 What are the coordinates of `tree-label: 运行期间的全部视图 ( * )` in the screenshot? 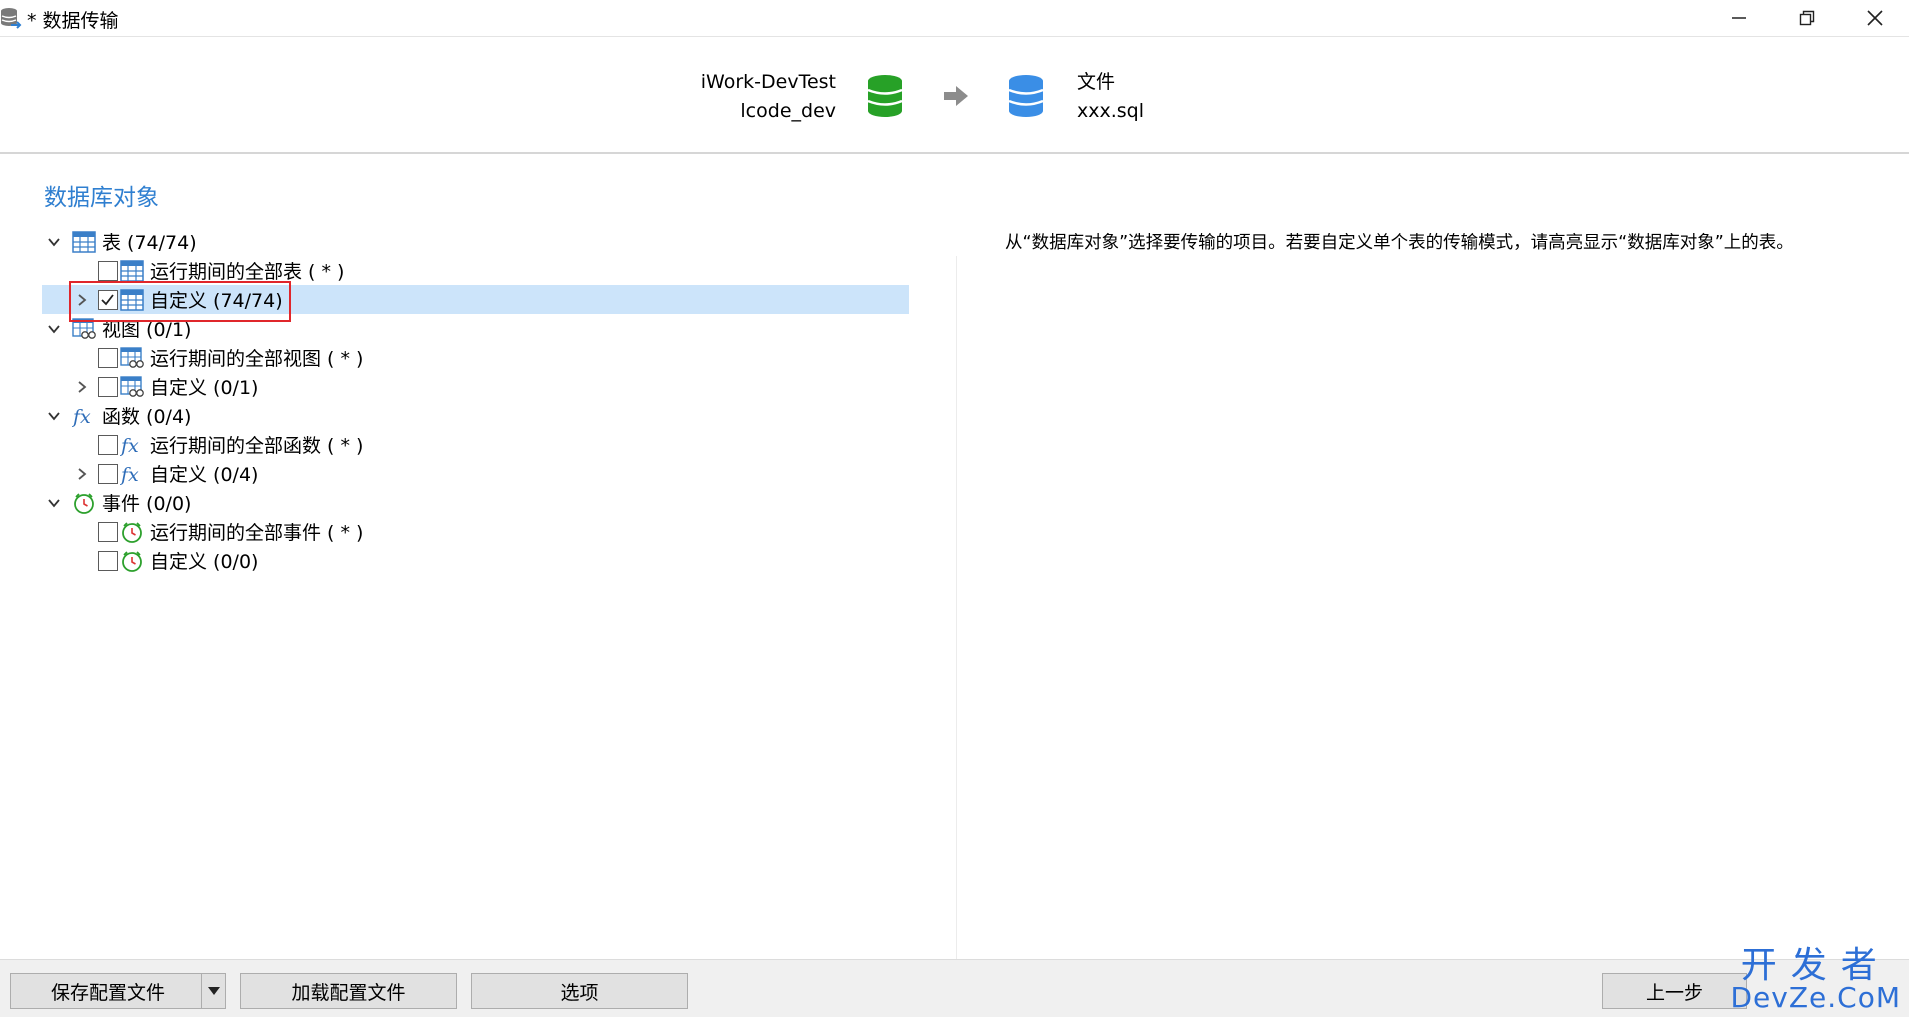 It's located at (257, 359).